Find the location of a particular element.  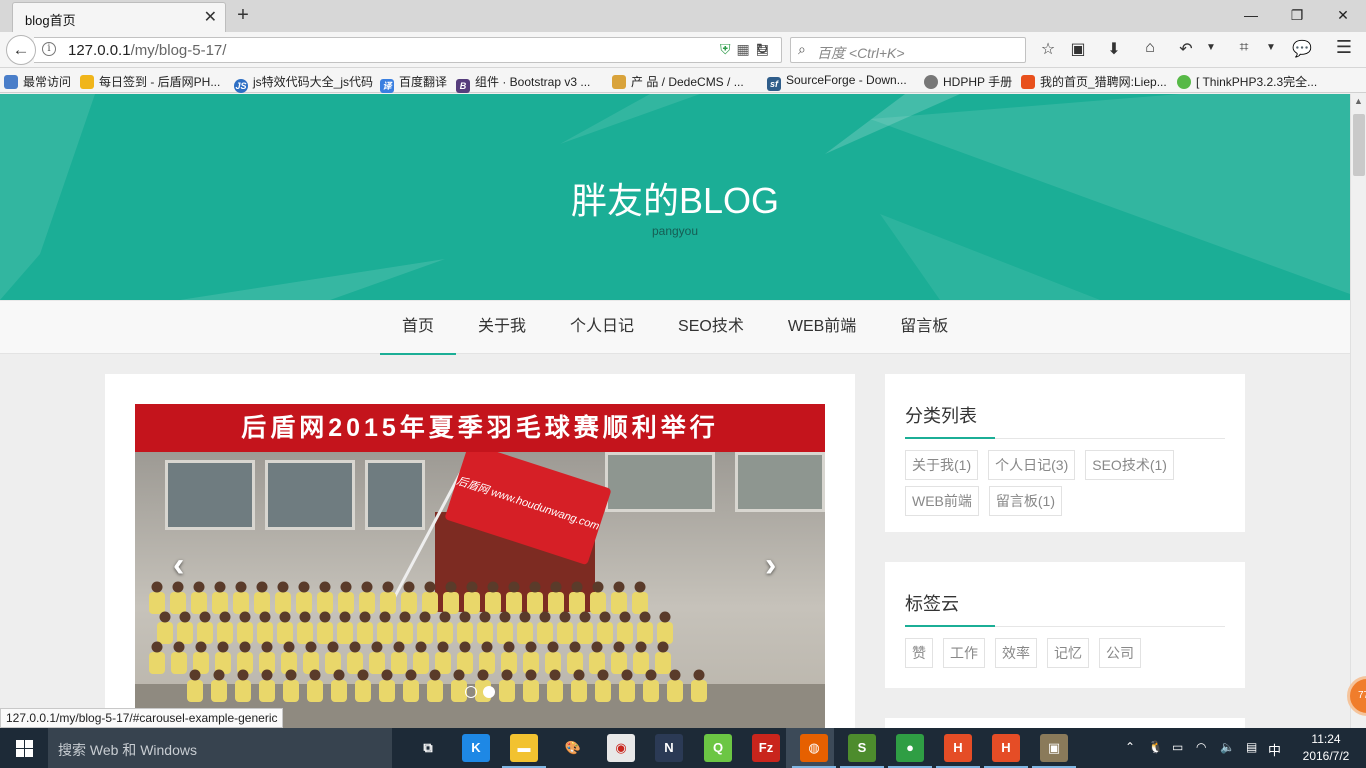

category-chip: WEB前端 is located at coordinates (942, 501).